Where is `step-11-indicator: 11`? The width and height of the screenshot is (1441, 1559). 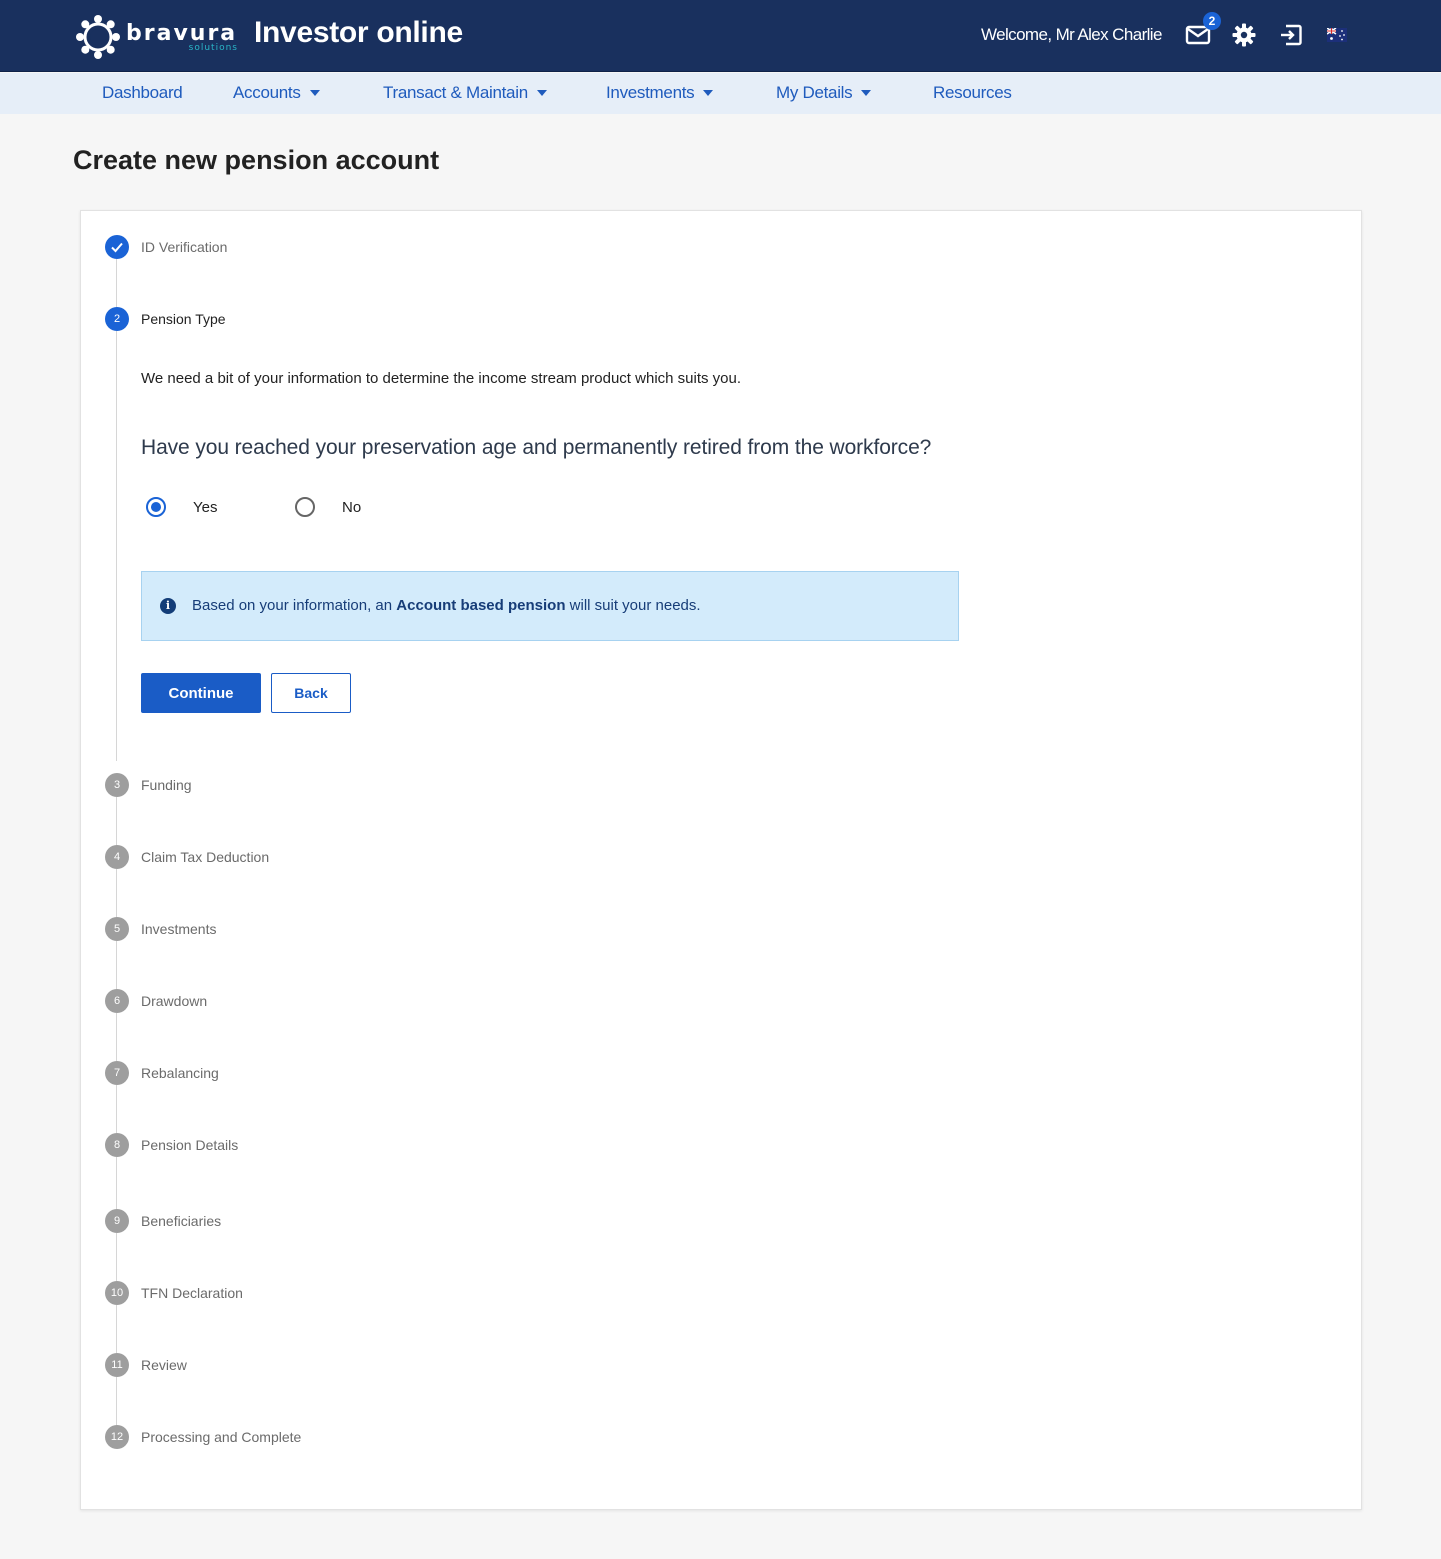 step-11-indicator: 11 is located at coordinates (117, 1365).